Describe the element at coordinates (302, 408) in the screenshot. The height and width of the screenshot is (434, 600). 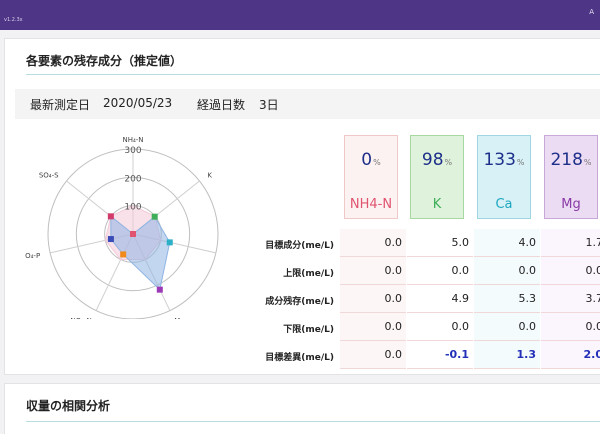
I see `yield-correlation-card: 収量の相関分析` at that location.